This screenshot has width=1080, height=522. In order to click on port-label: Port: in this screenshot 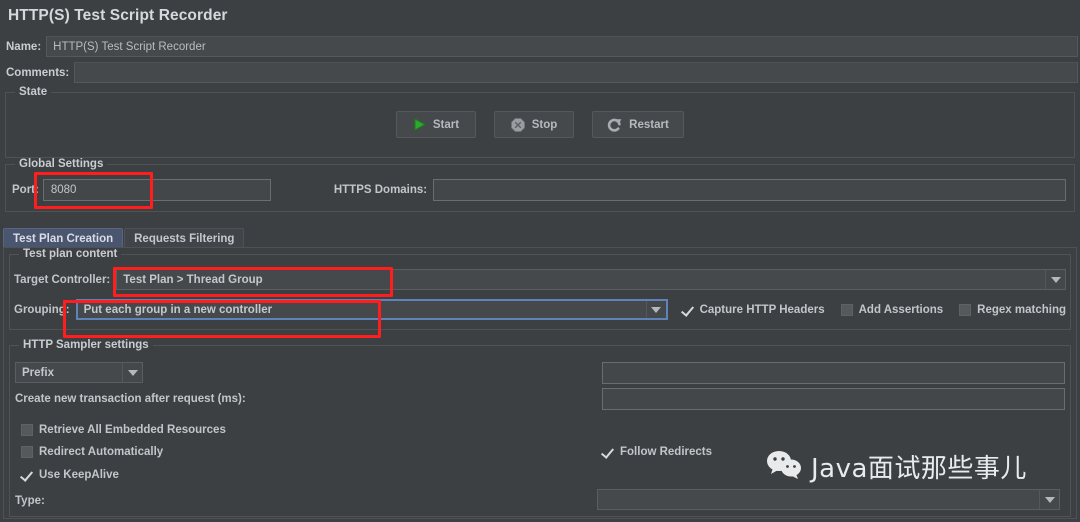, I will do `click(25, 190)`.